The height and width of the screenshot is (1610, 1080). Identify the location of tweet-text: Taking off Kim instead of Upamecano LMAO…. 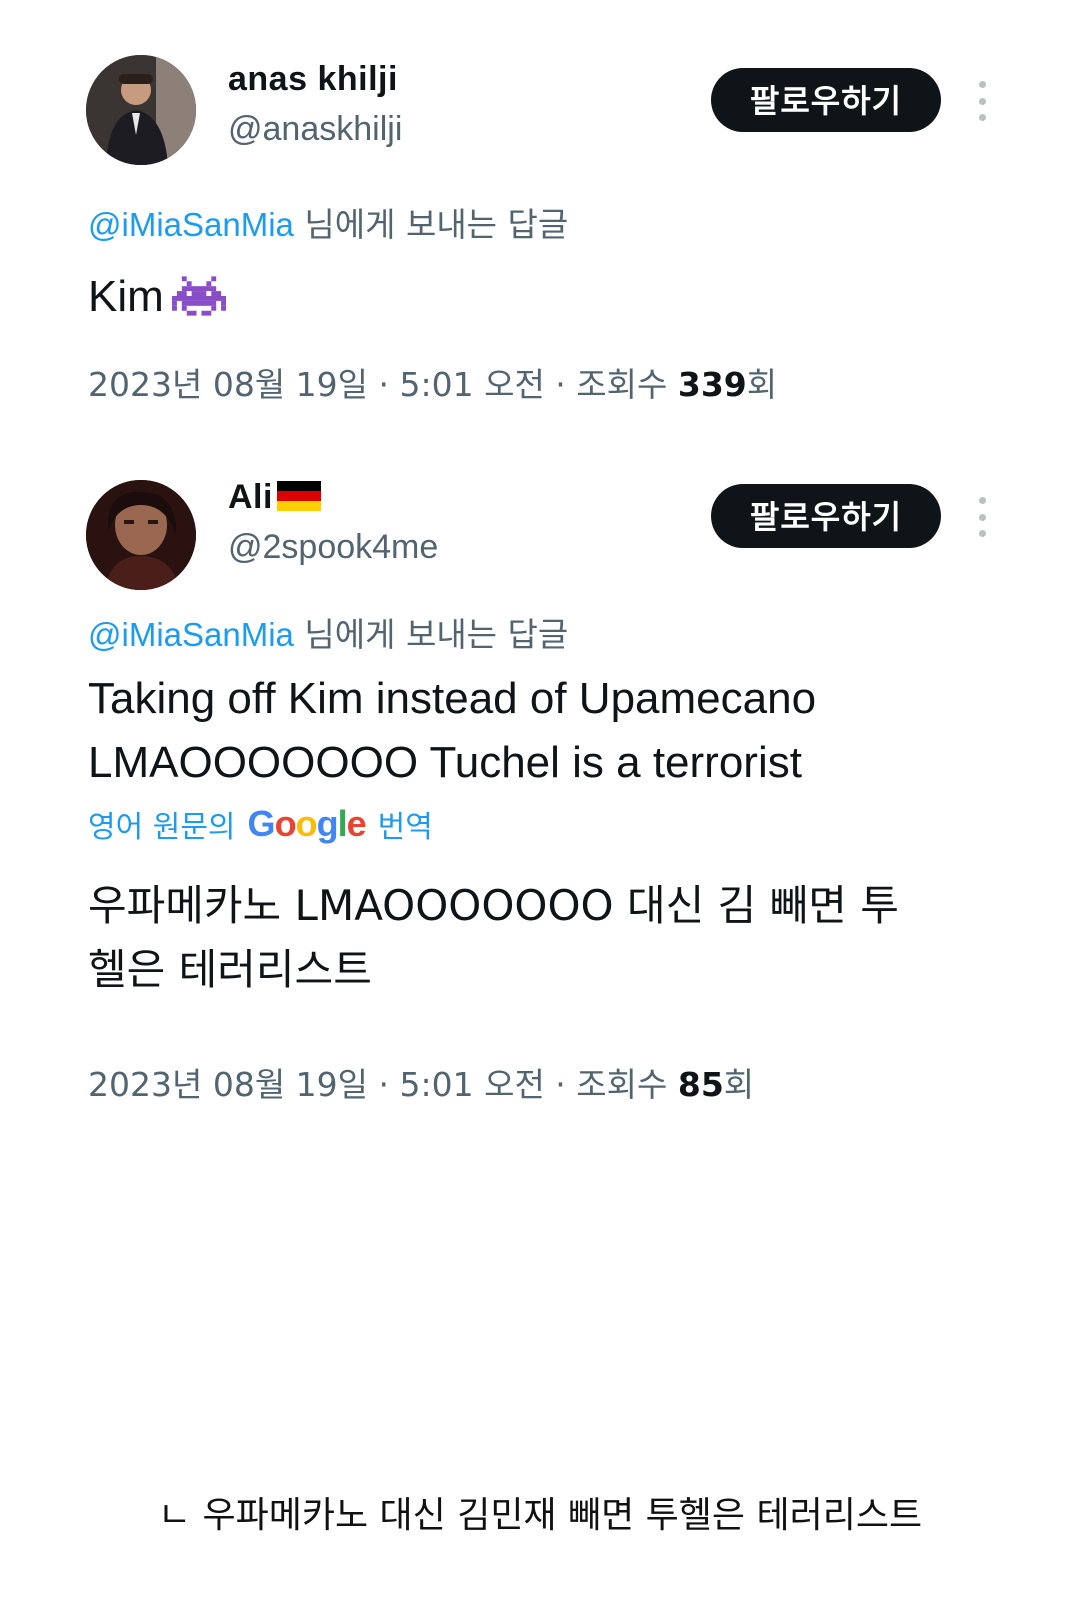
(452, 730).